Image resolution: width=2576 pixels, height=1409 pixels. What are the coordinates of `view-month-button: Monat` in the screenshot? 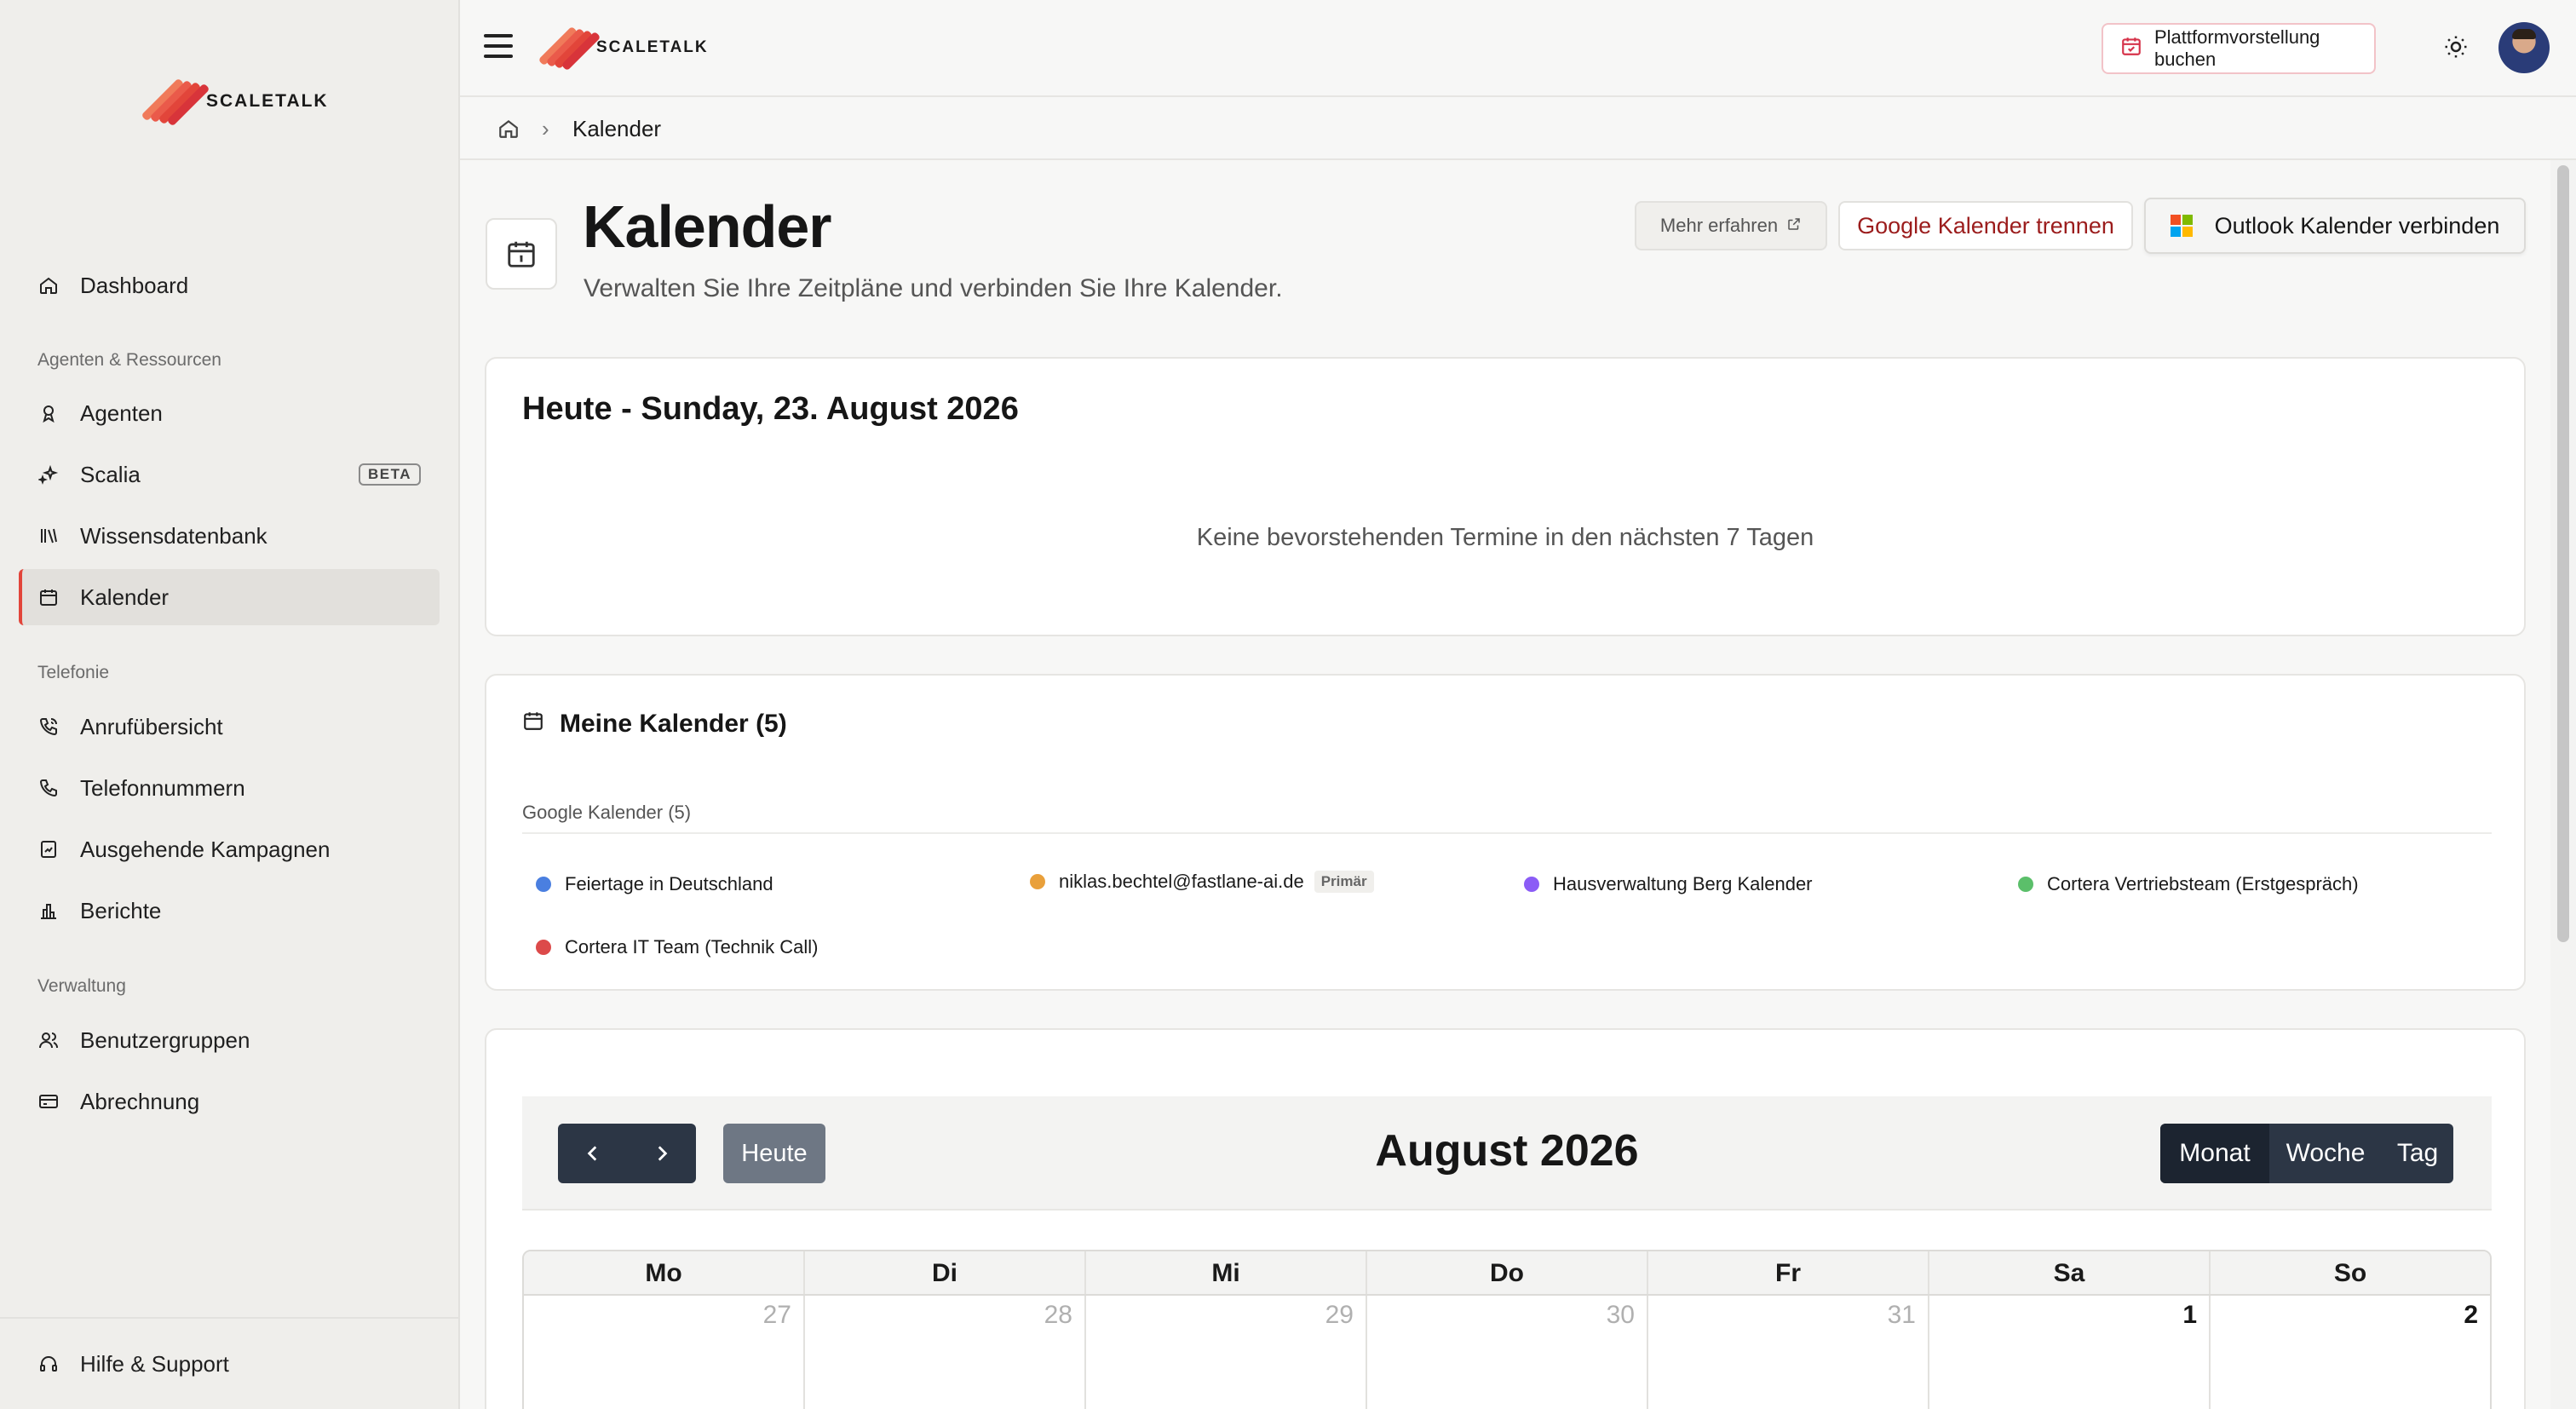 It's located at (2215, 1153).